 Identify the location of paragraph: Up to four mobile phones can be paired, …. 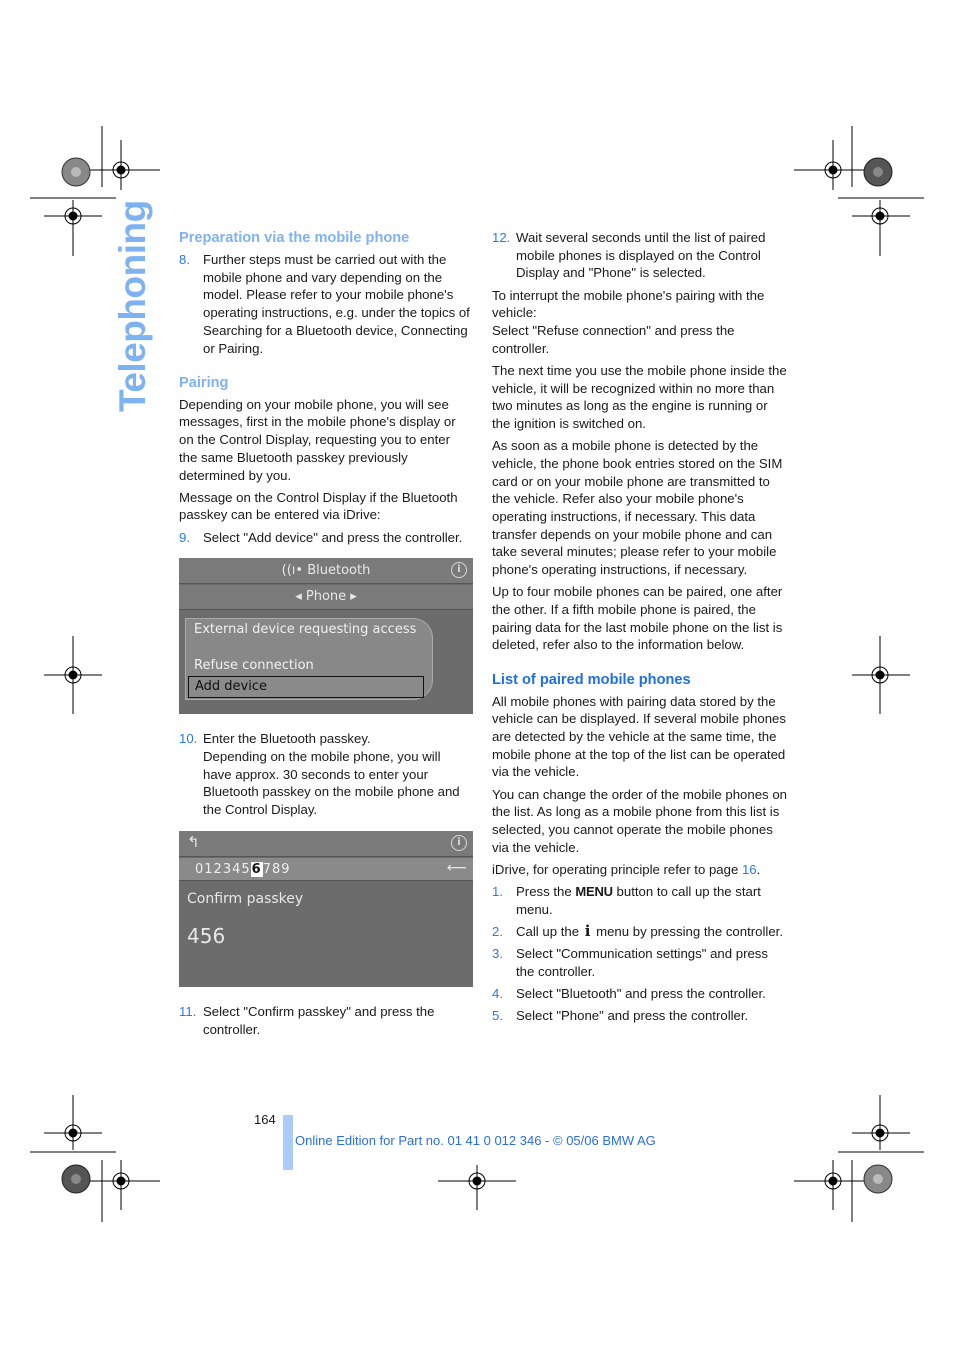
(637, 618).